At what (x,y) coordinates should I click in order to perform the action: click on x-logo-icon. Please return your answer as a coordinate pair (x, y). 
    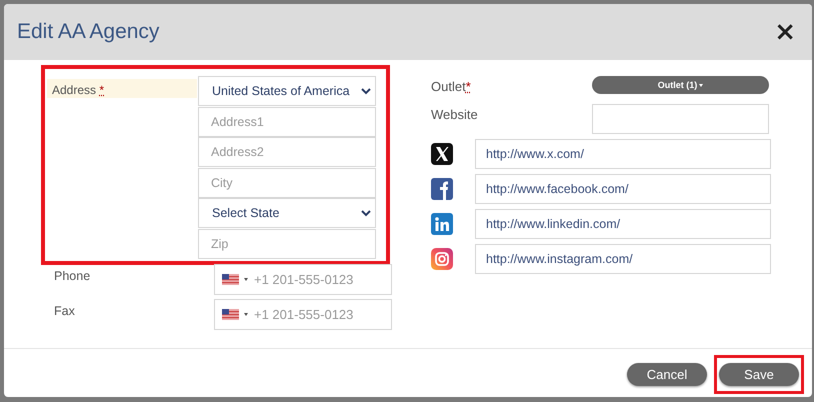
    Looking at the image, I should click on (442, 154).